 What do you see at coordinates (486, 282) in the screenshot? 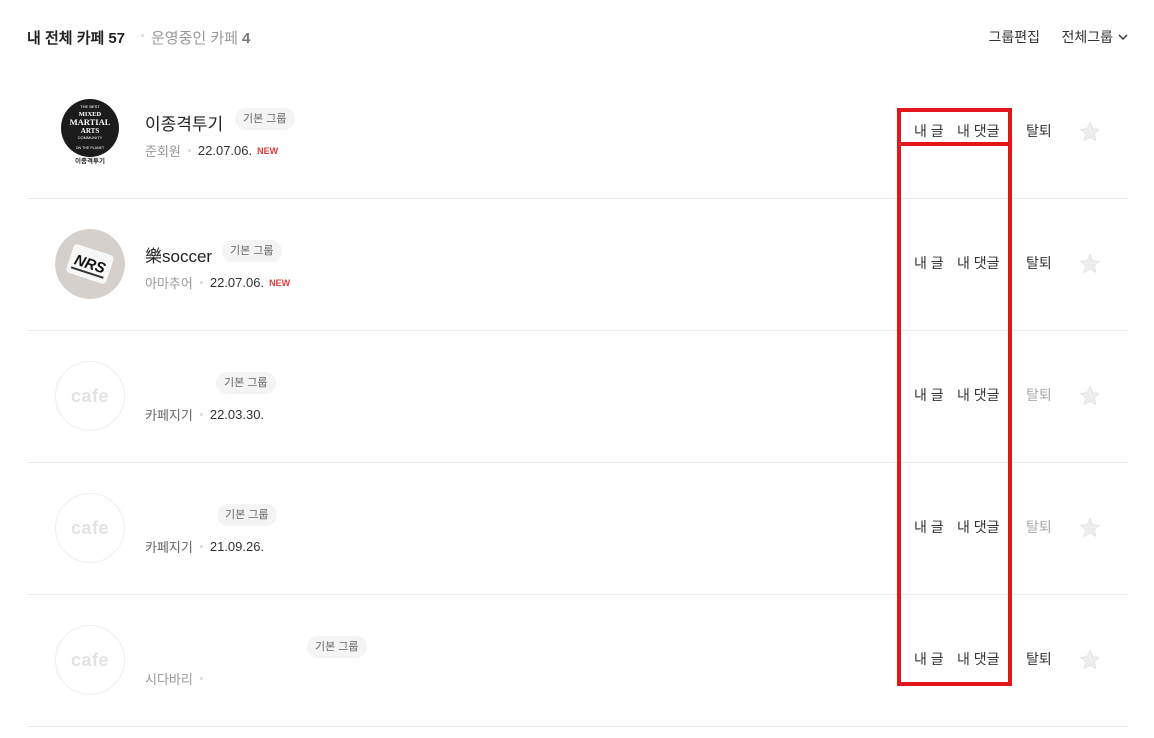
I see `cafe-meta: 아마추어 22.07.06. NEW` at bounding box center [486, 282].